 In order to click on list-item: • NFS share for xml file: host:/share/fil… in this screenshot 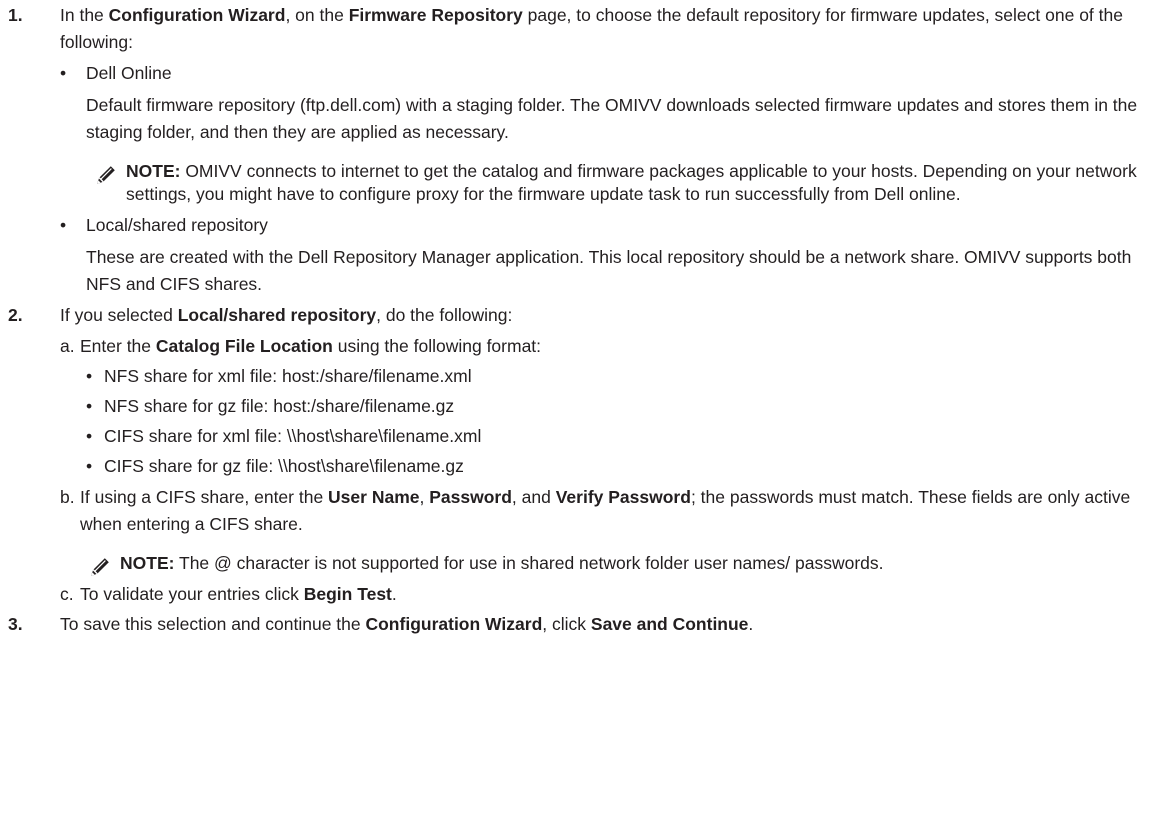, I will do `click(621, 376)`.